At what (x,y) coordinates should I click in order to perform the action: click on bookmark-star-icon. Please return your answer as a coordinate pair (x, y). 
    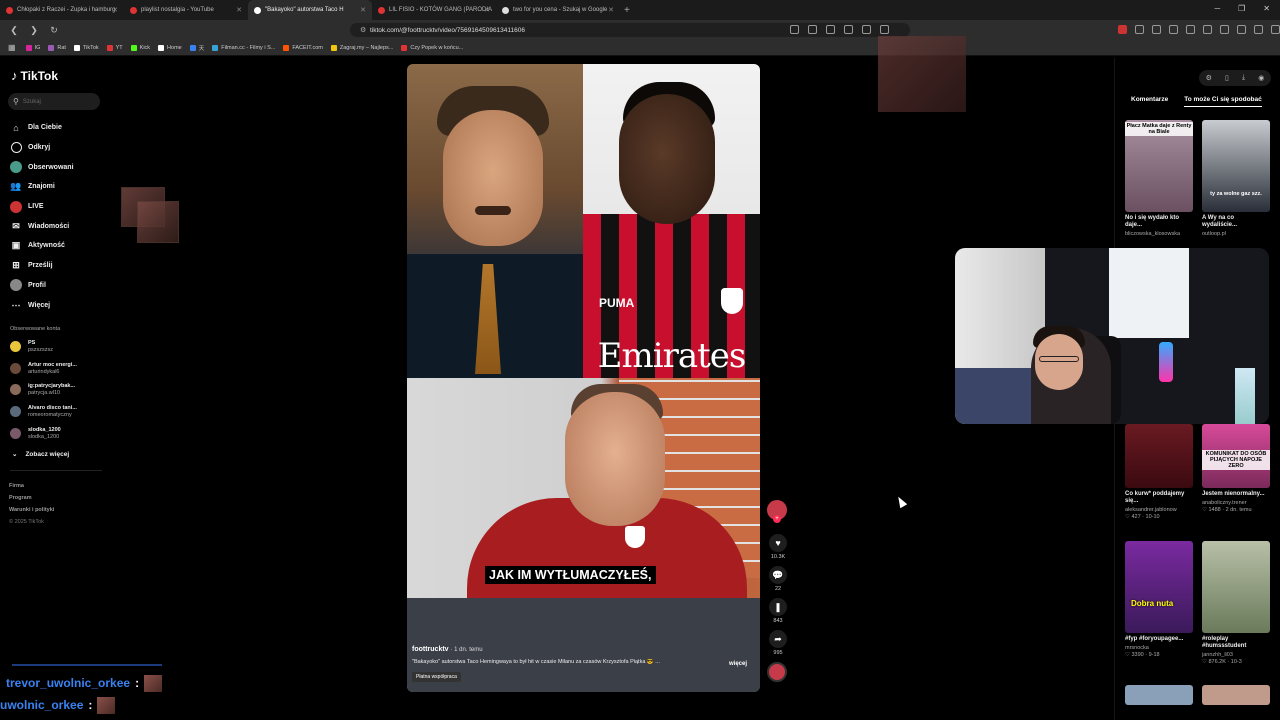
    Looking at the image, I should click on (884, 29).